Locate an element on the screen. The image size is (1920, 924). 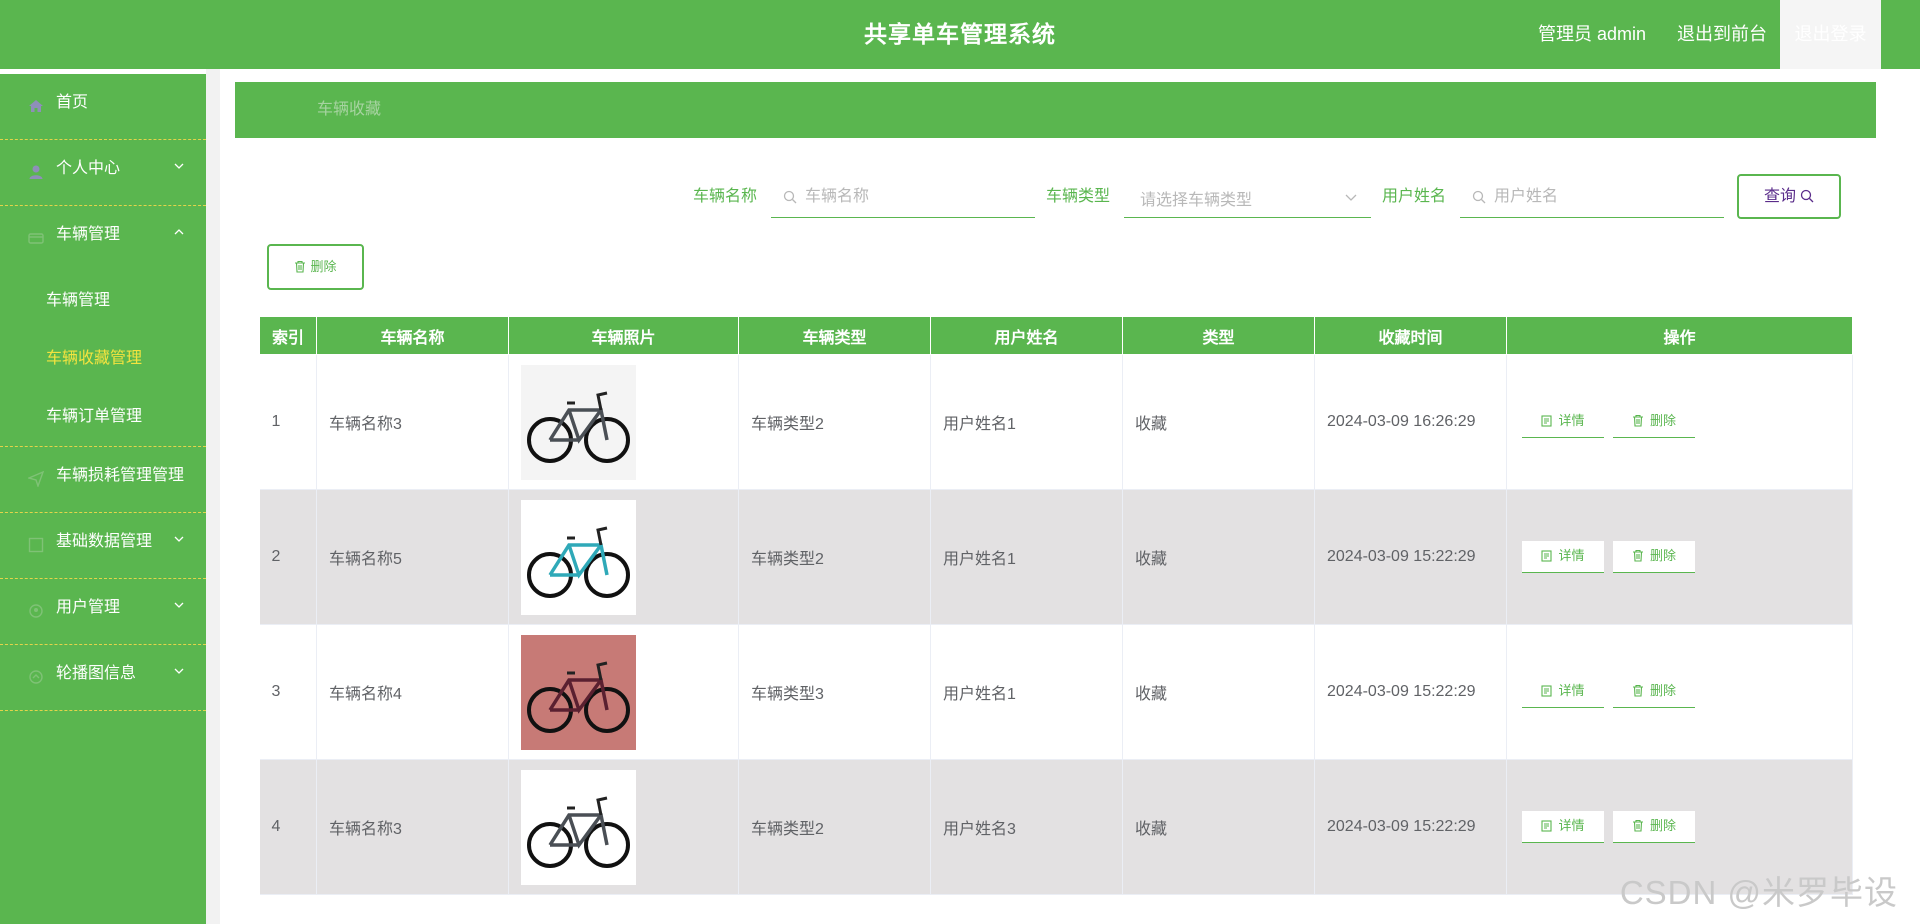
submenu-vehicle-management: 车辆管理 is located at coordinates (103, 301).